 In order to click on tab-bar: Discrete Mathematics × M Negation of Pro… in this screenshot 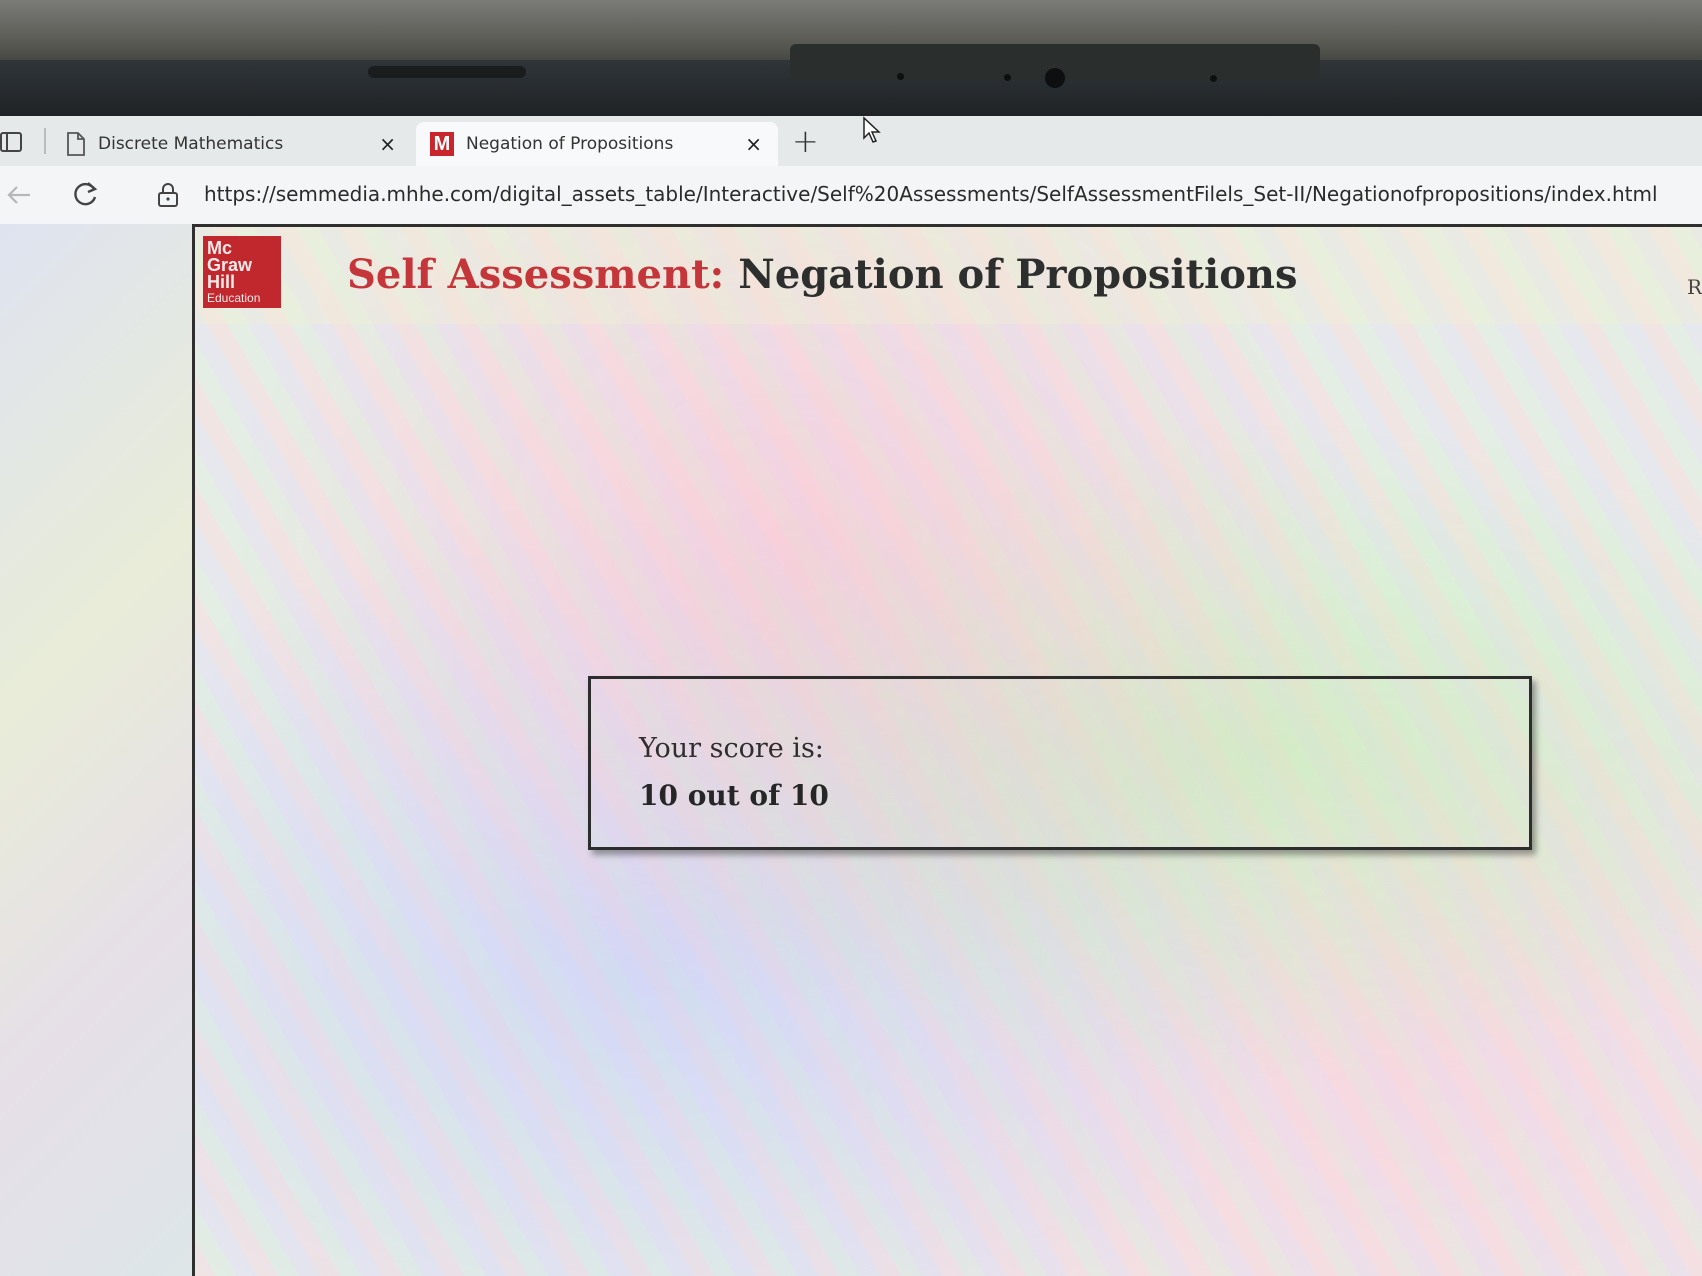, I will do `click(851, 141)`.